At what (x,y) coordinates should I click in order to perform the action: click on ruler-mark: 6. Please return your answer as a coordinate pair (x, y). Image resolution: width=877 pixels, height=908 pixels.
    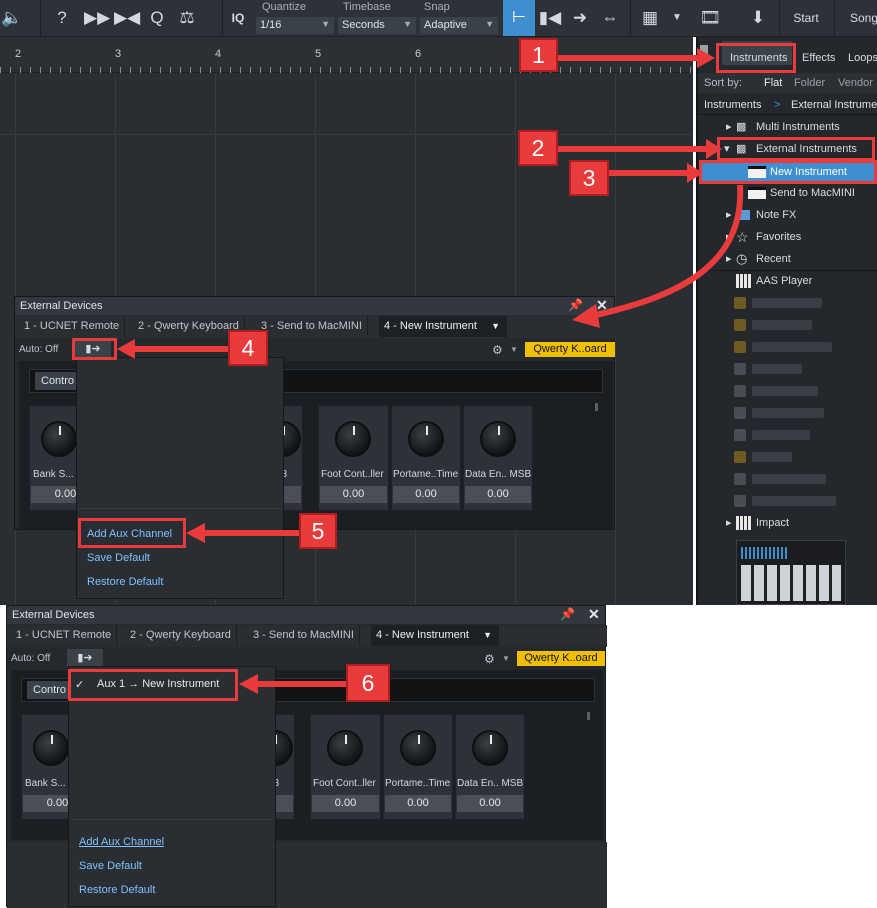
    Looking at the image, I should click on (418, 54).